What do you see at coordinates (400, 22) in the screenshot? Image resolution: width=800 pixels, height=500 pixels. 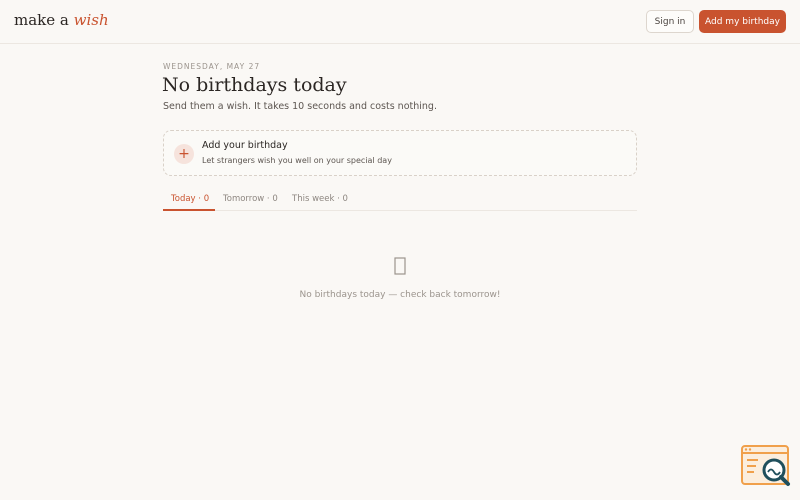 I see `top-bar: make a wish Sign in Add my birthday` at bounding box center [400, 22].